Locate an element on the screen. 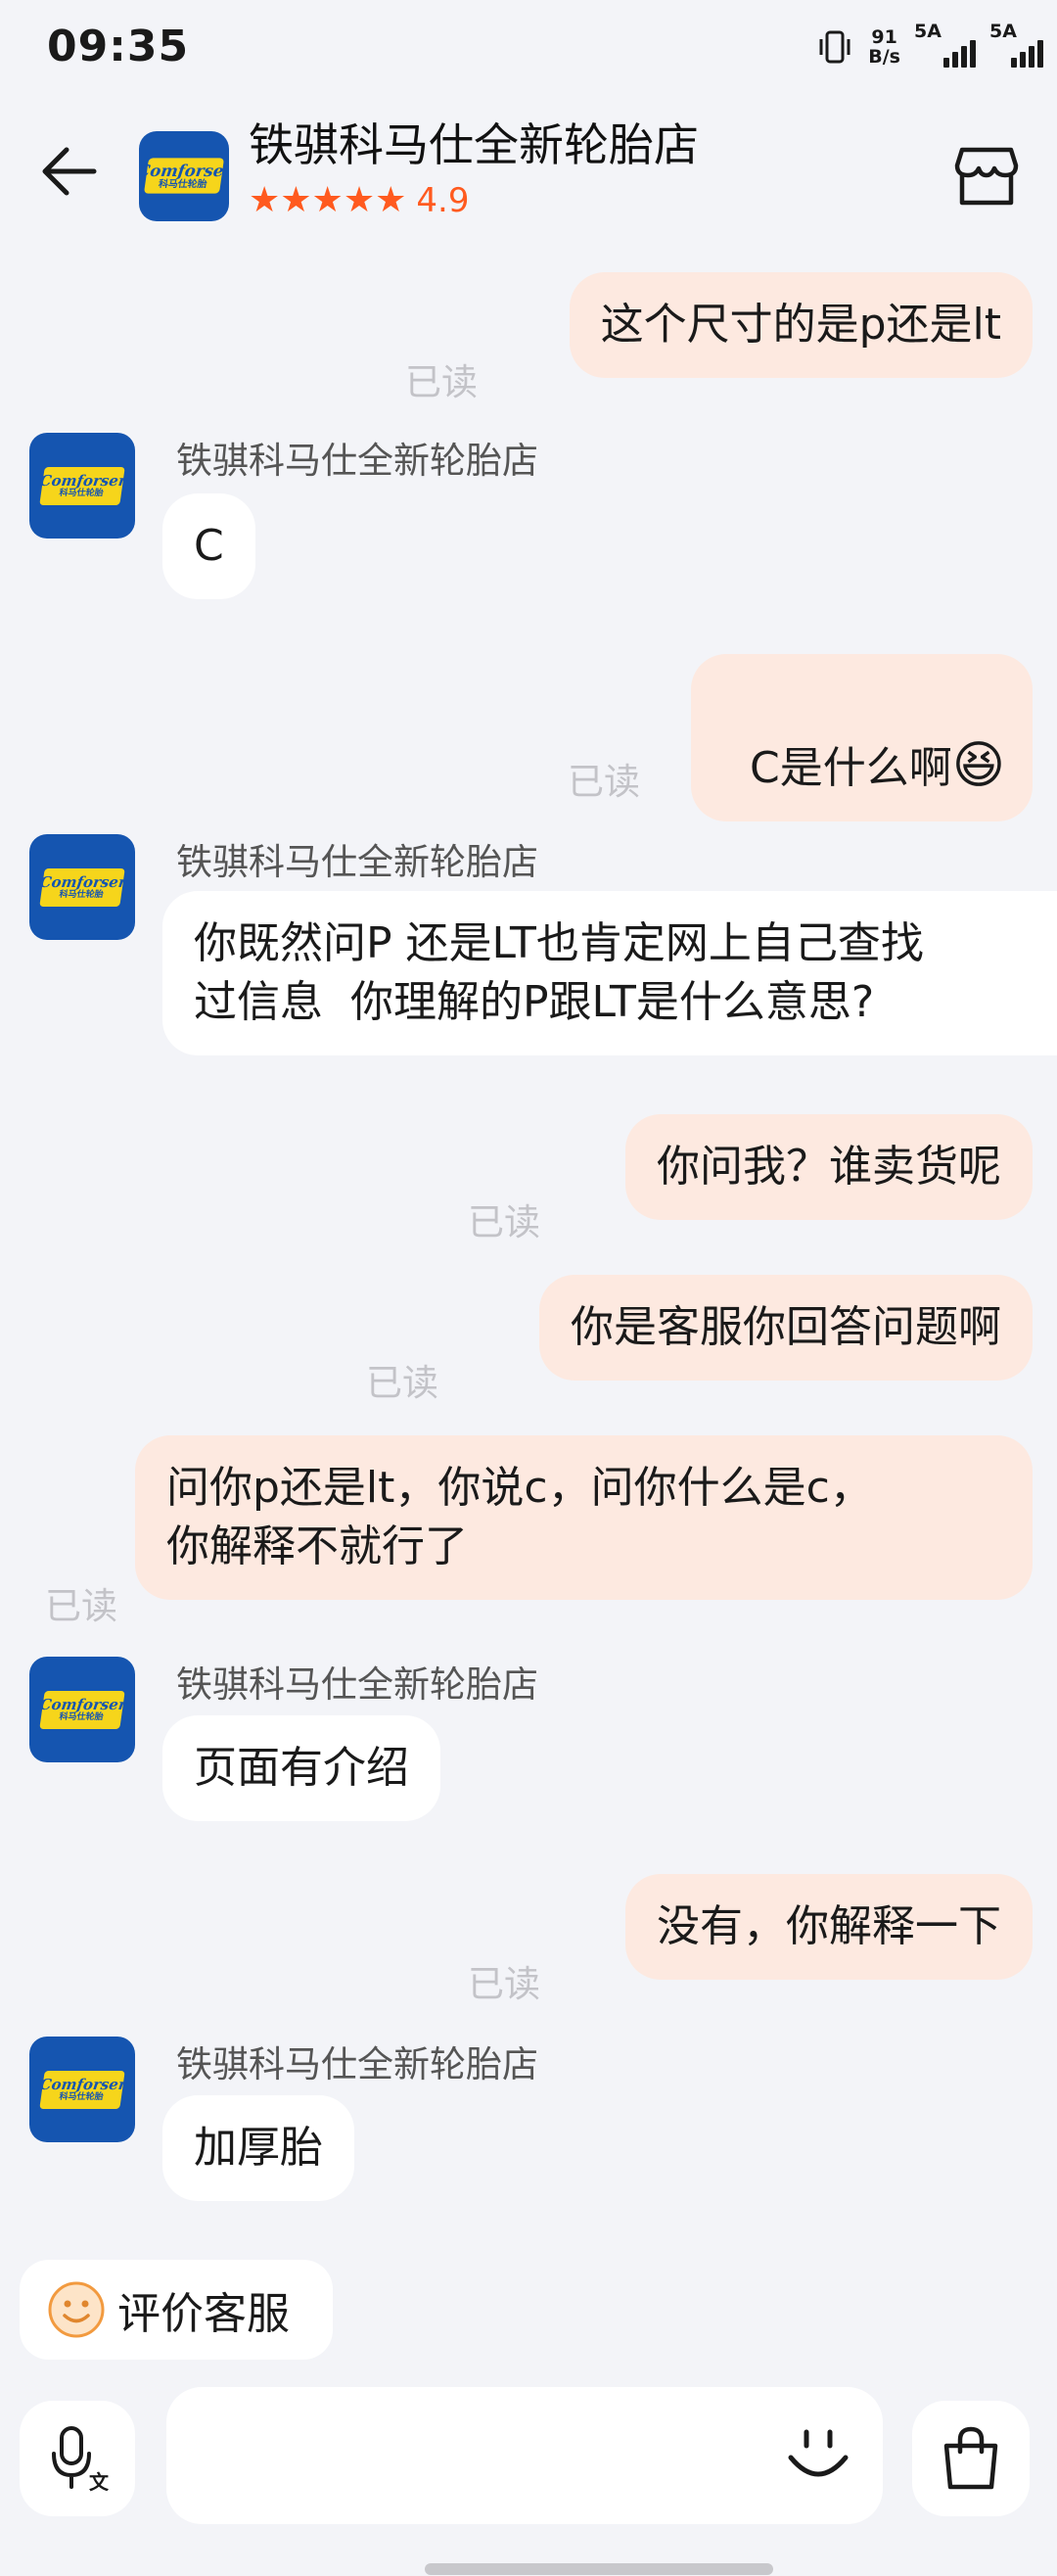 The image size is (1057, 2576). home-indicator is located at coordinates (599, 2569).